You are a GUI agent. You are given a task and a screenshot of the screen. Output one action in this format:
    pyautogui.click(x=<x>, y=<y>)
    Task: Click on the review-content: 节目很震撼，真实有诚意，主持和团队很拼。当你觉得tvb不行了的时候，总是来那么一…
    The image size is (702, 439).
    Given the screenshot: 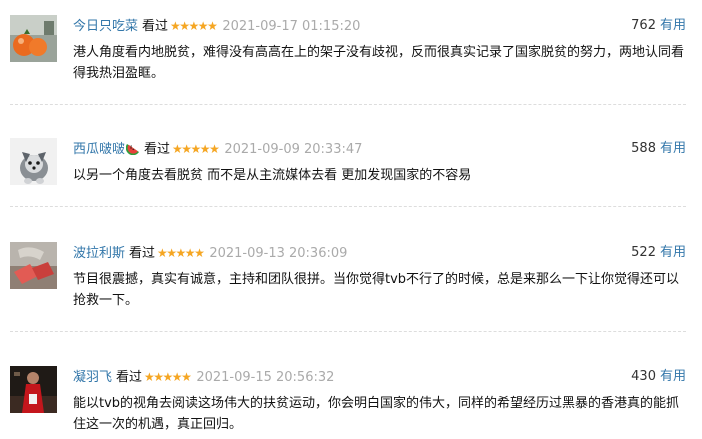 What is the action you would take?
    pyautogui.click(x=376, y=290)
    